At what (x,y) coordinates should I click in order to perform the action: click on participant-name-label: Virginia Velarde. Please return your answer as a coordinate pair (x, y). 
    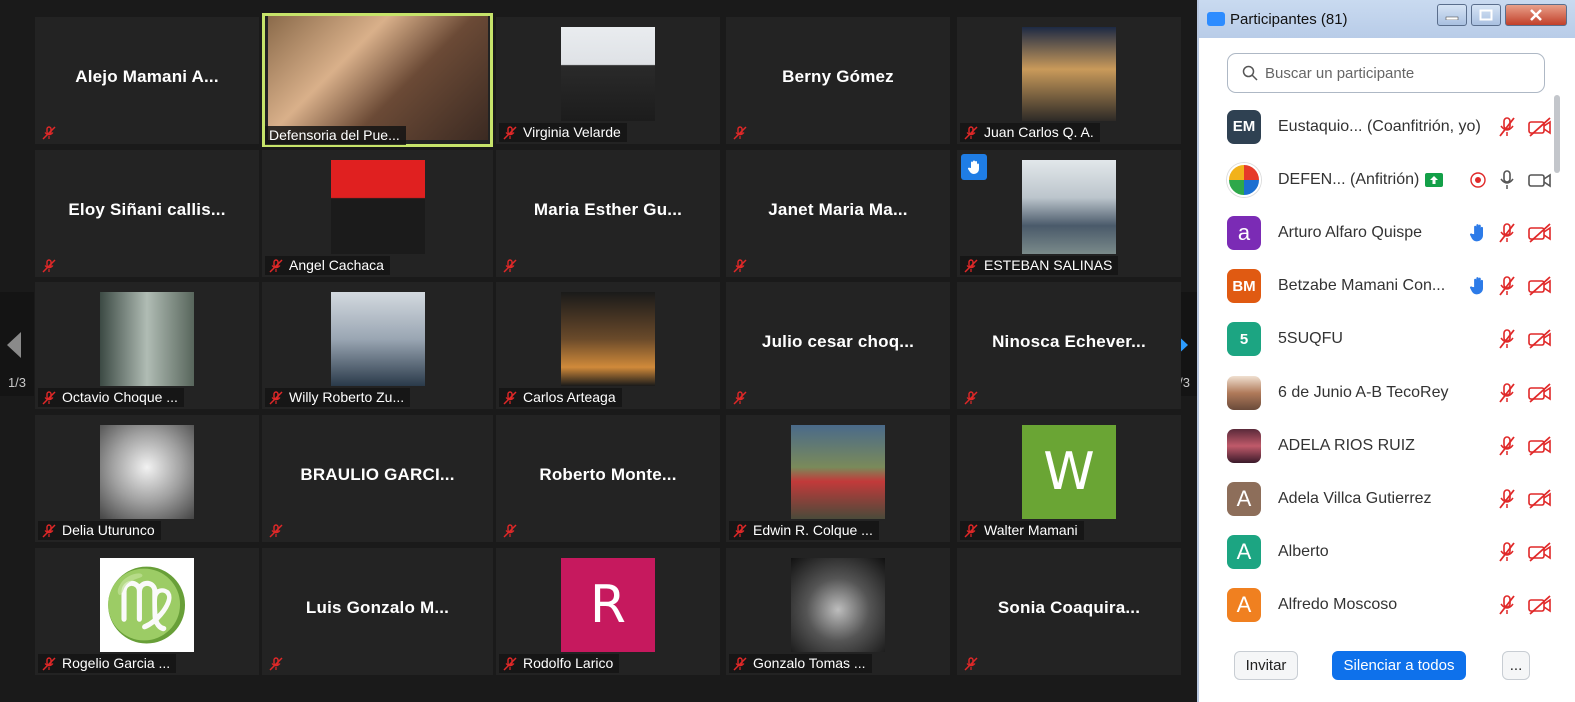
    Looking at the image, I should click on (563, 132).